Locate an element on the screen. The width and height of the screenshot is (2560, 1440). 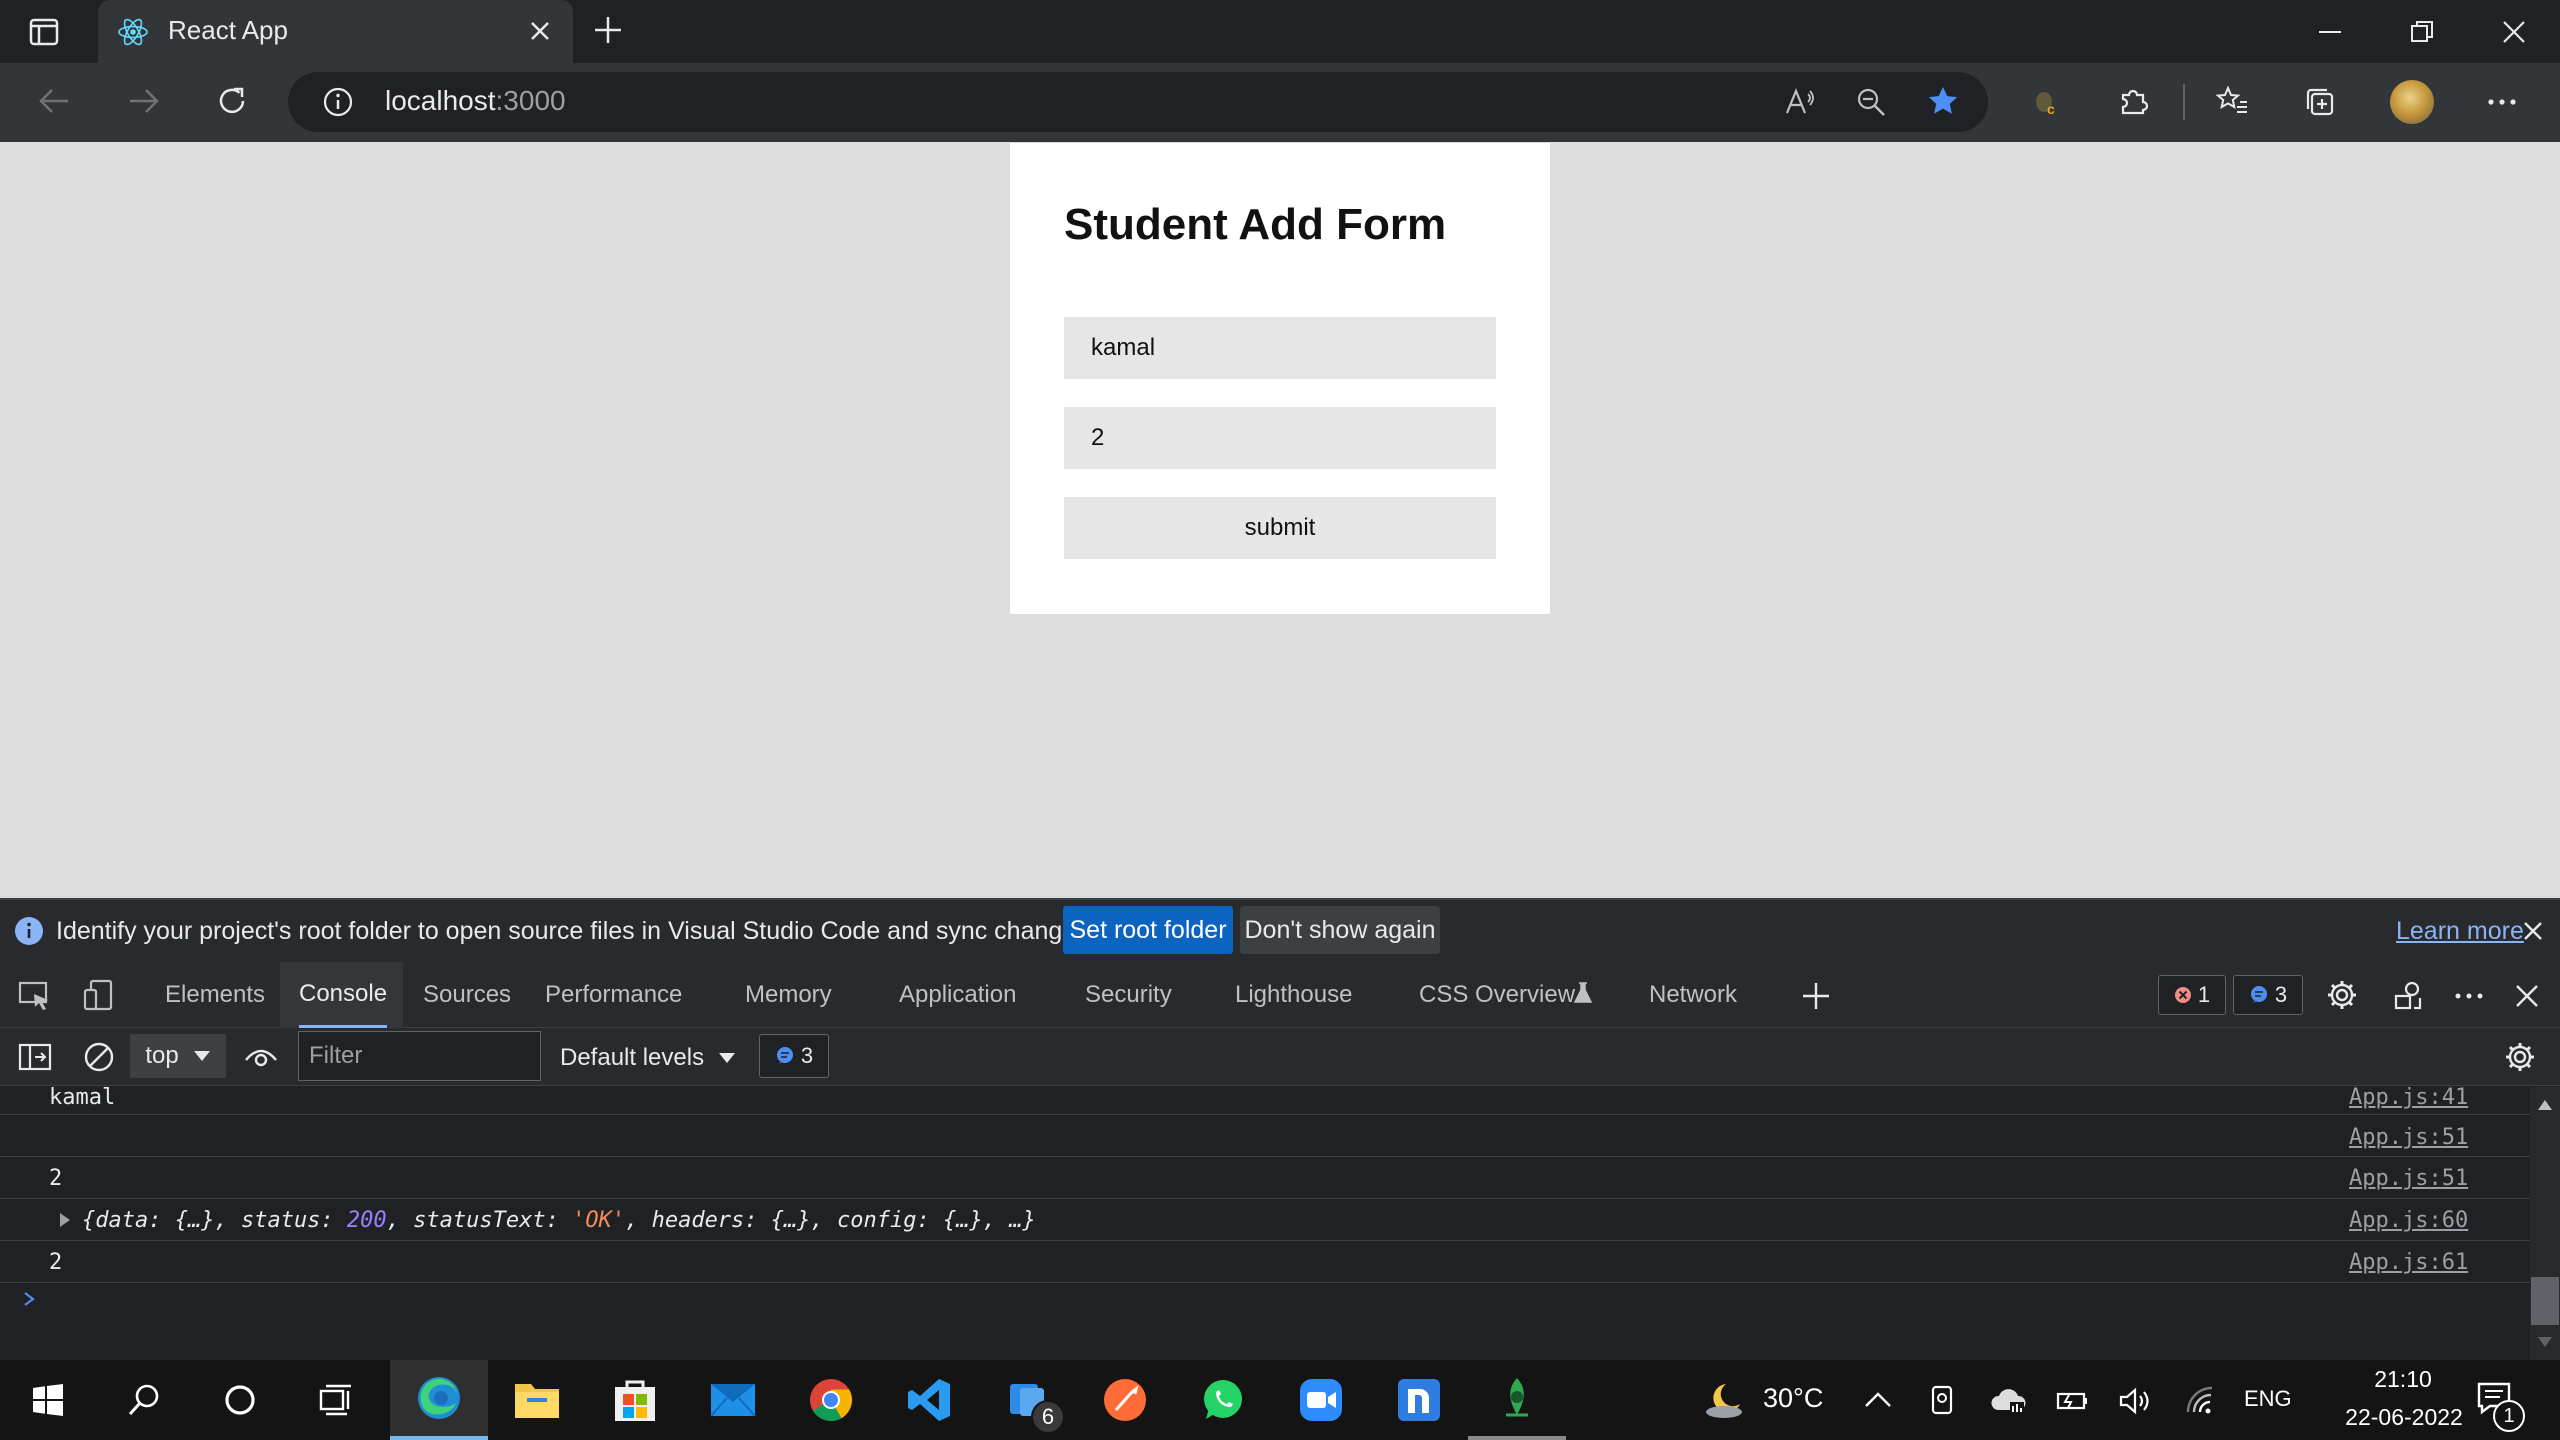
taskbar-chrome is located at coordinates (831, 1400).